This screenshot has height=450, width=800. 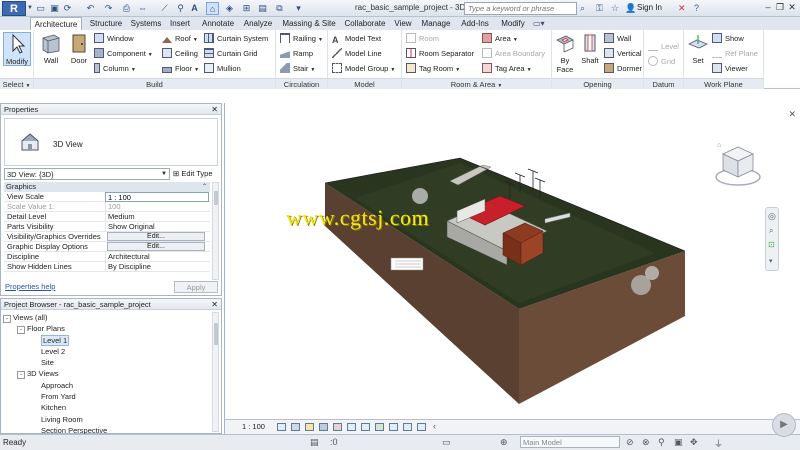 What do you see at coordinates (67, 8) in the screenshot?
I see `sync-icon: ⟳` at bounding box center [67, 8].